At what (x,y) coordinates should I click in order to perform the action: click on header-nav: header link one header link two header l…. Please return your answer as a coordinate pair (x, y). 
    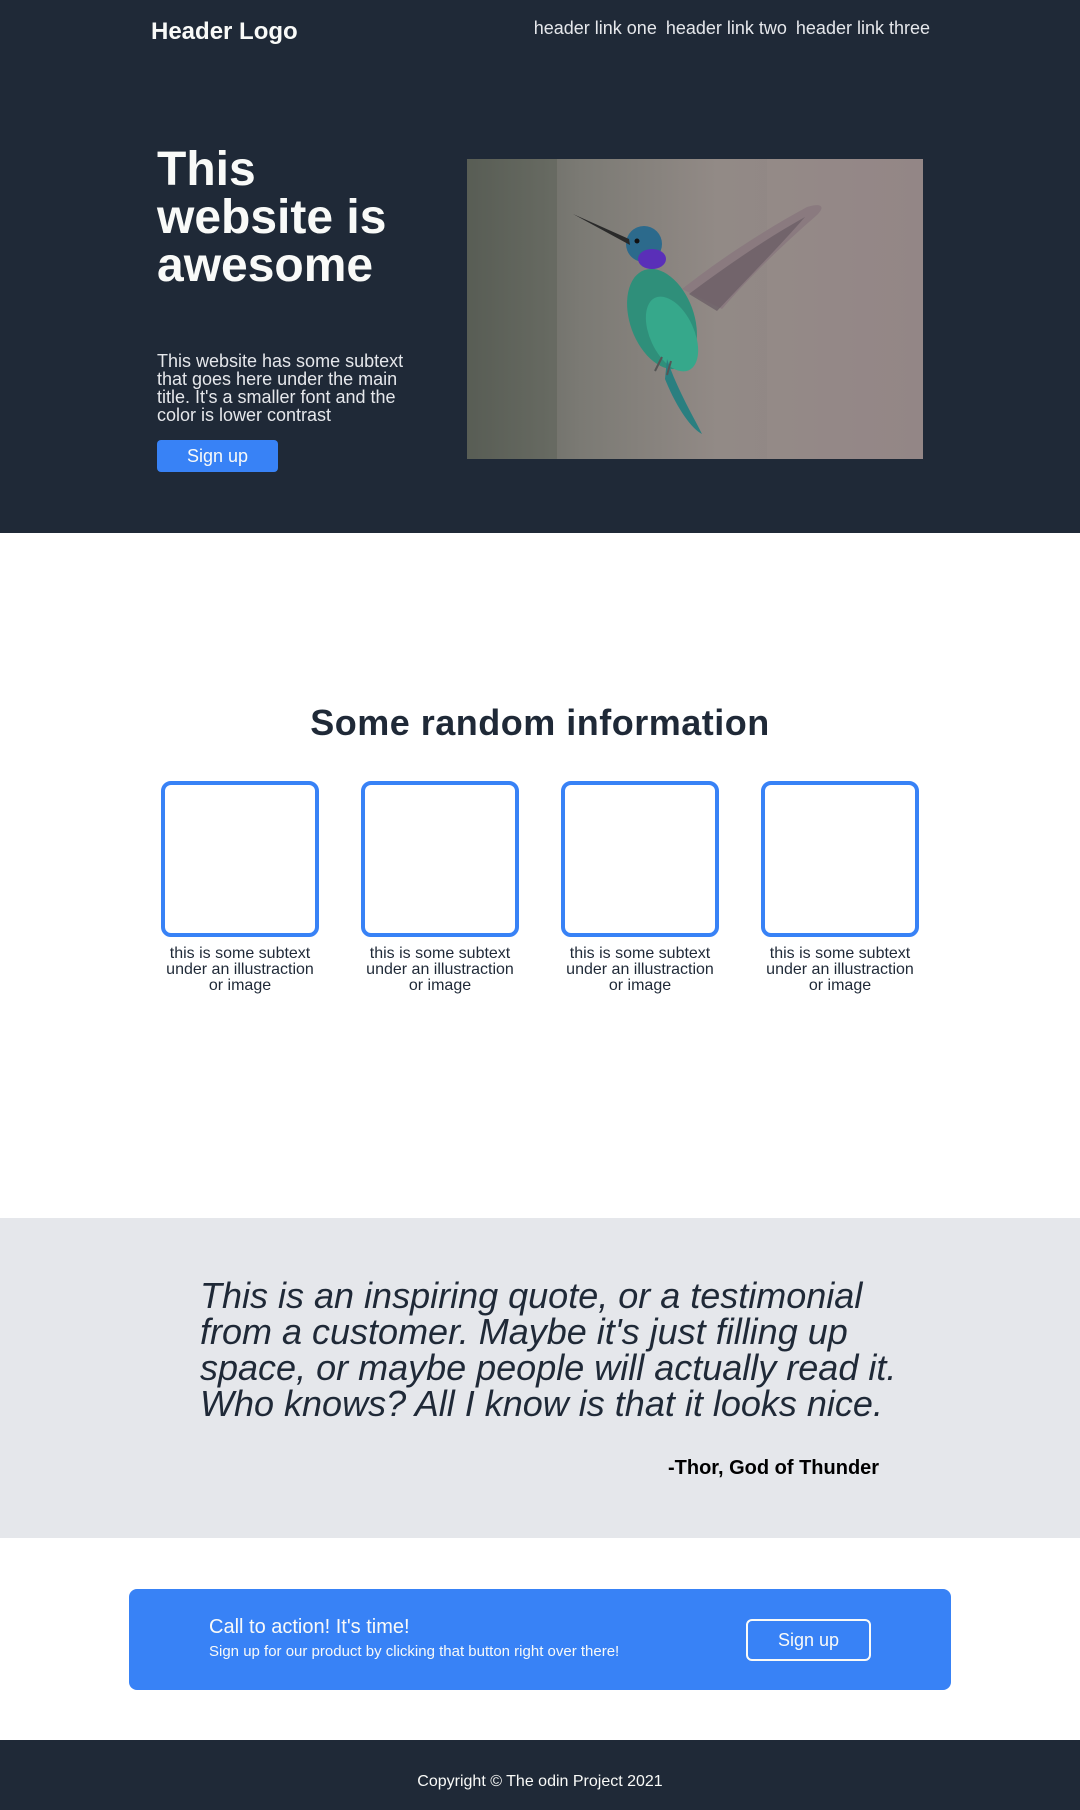
    Looking at the image, I should click on (732, 28).